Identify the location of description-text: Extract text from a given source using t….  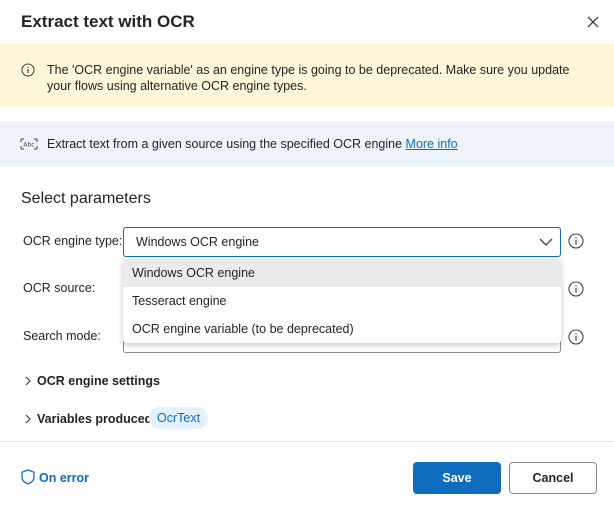
(225, 144).